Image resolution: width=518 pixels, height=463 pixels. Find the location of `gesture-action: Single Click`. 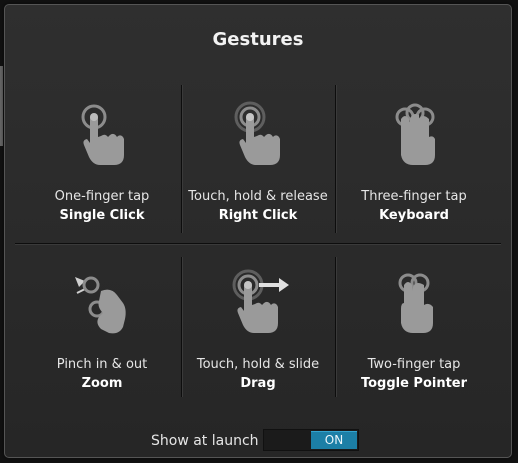

gesture-action: Single Click is located at coordinates (102, 215).